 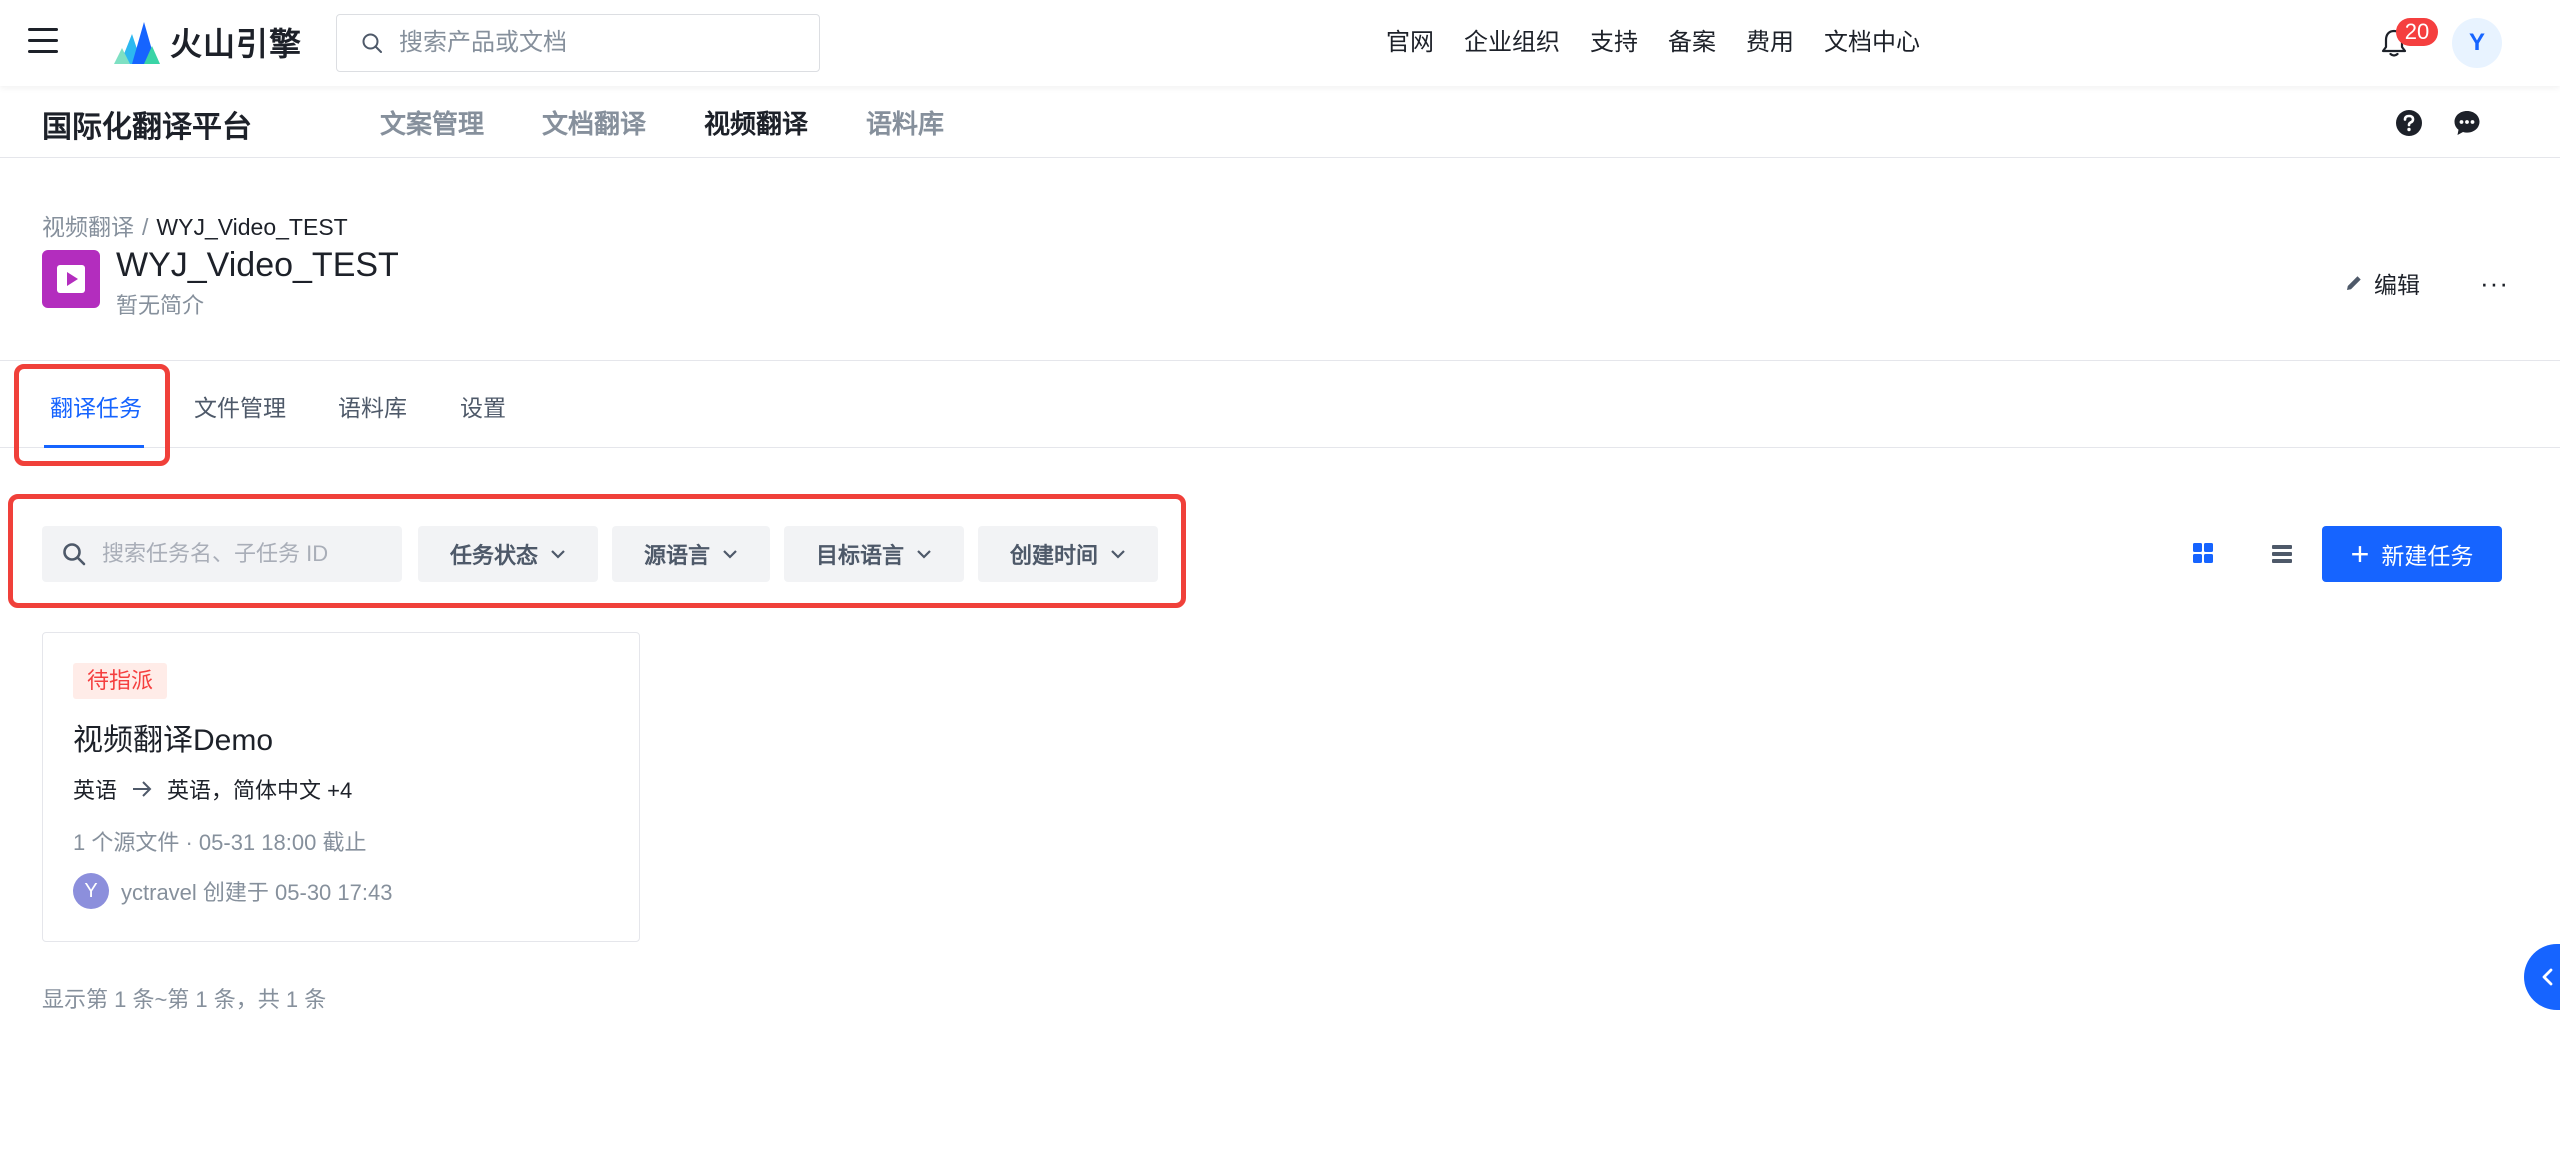 I want to click on project-name: WYJ_Video_TEST, so click(x=257, y=265).